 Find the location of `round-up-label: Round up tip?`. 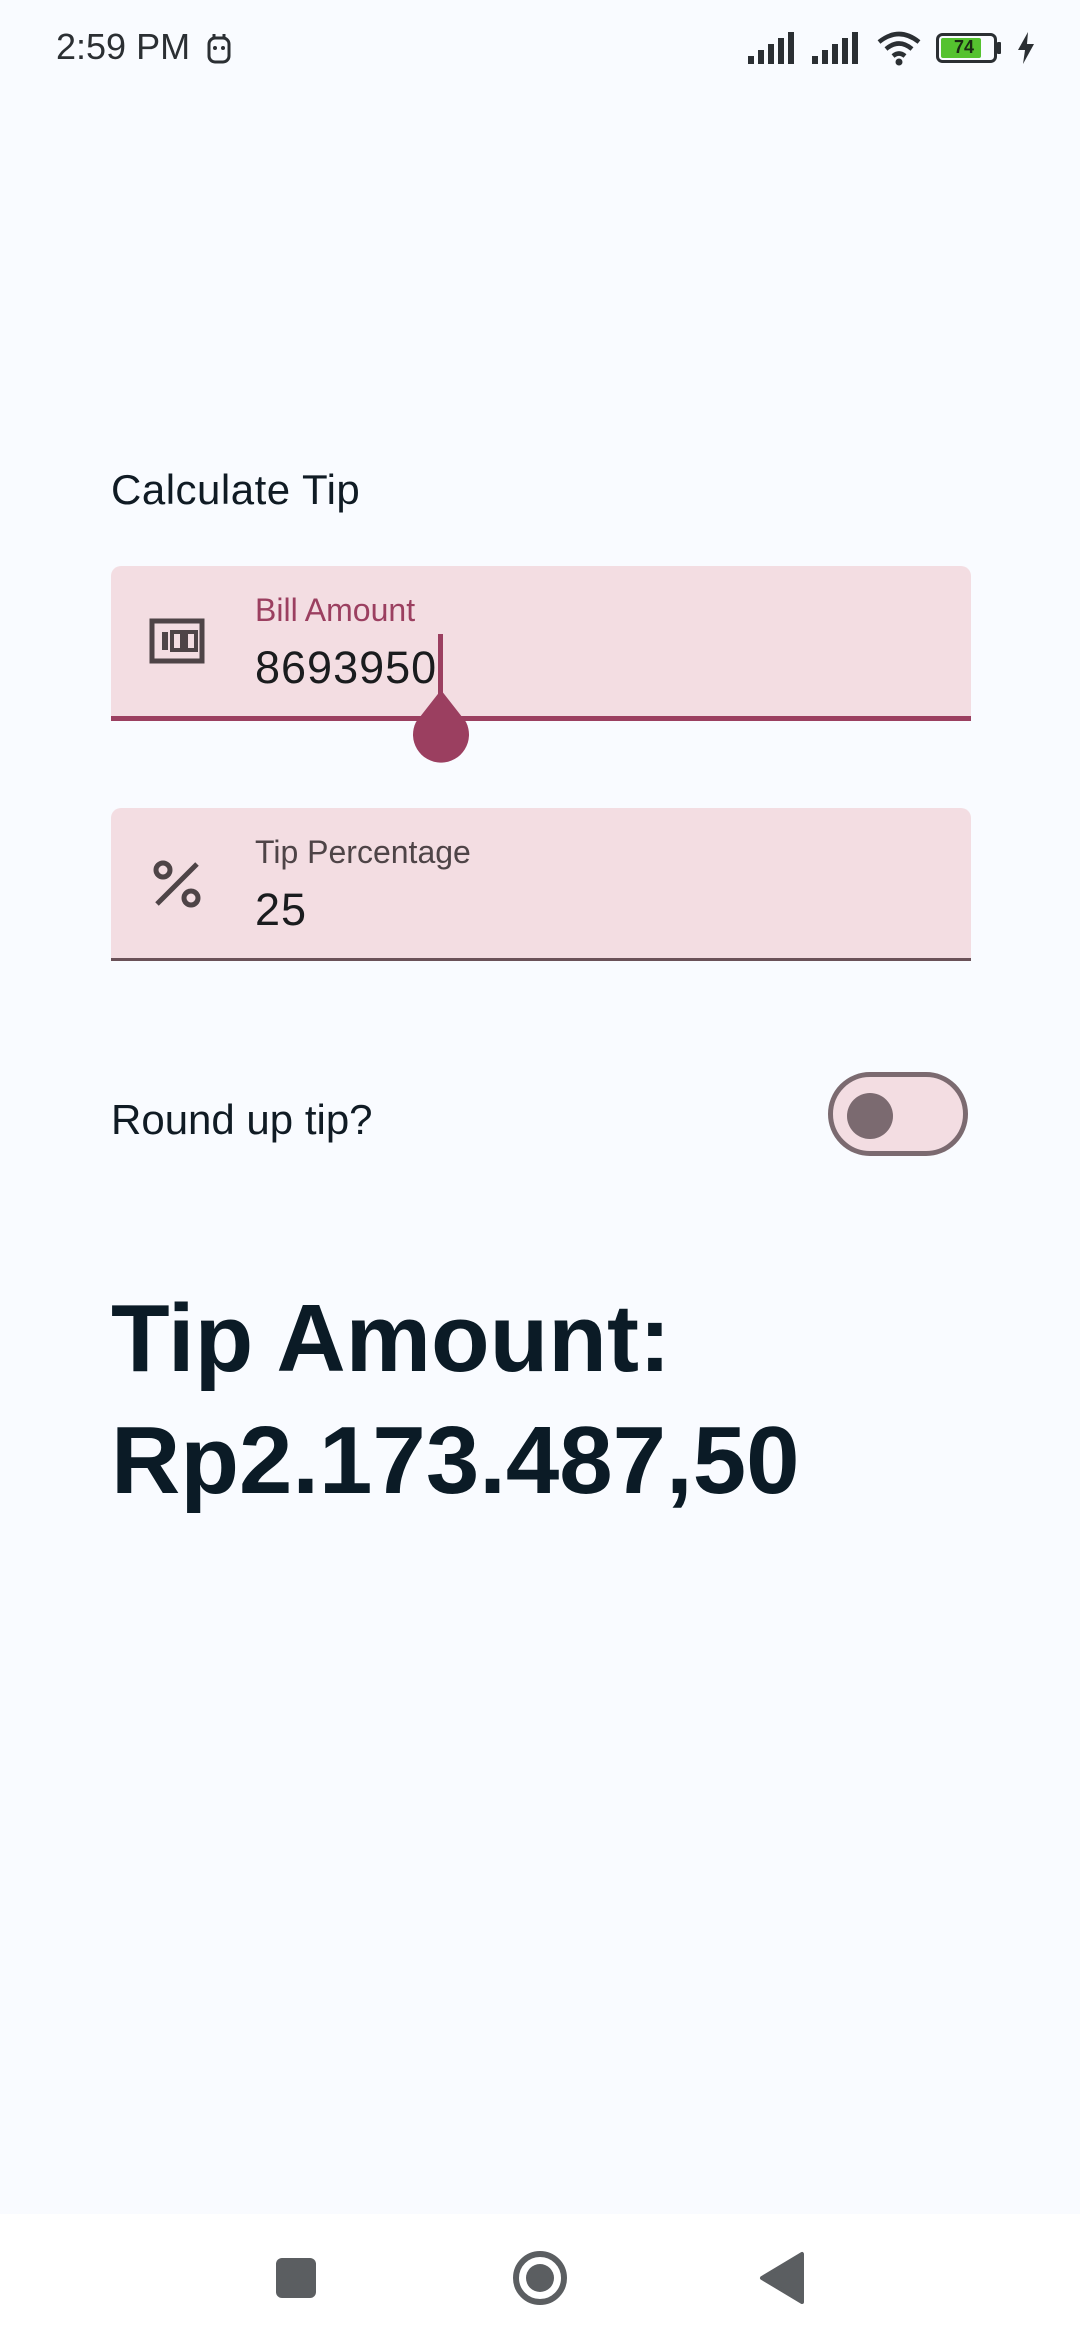

round-up-label: Round up tip? is located at coordinates (242, 1119).